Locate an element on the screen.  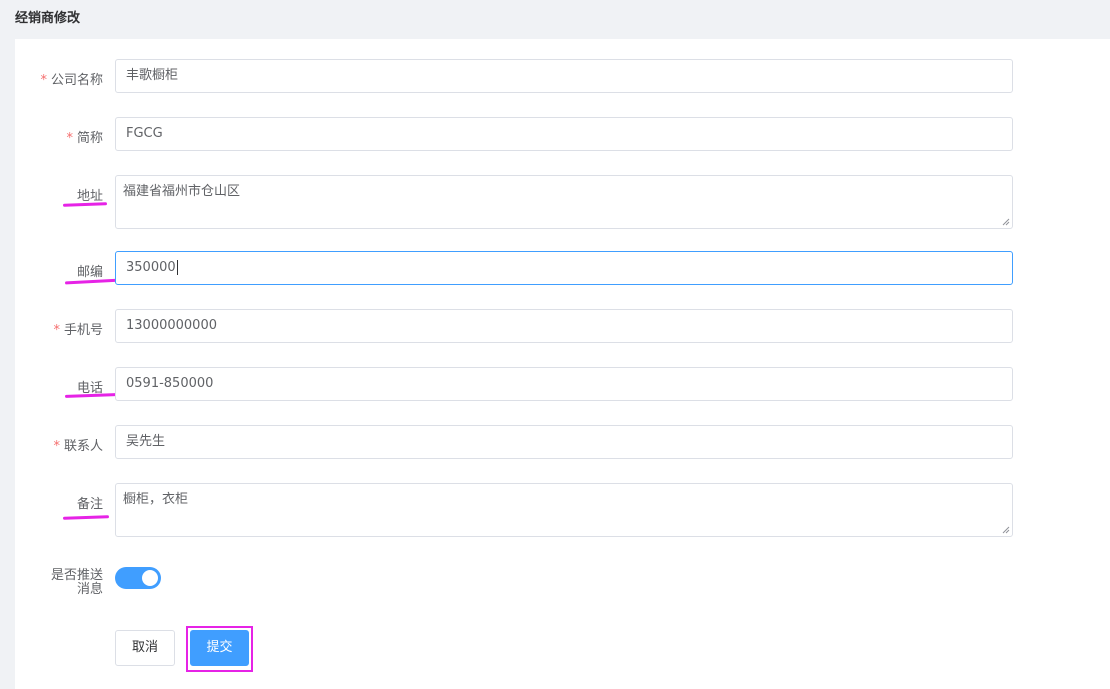
text-cursor is located at coordinates (177, 267).